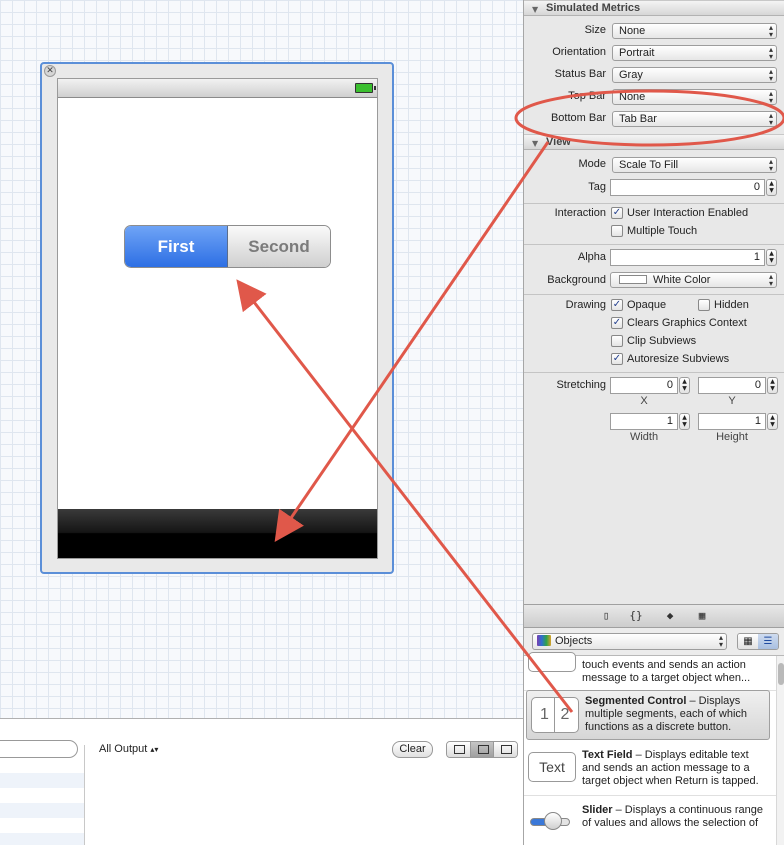 The image size is (784, 845). Describe the element at coordinates (629, 641) in the screenshot. I see `objects-popup: Objects ▴ ▾` at that location.